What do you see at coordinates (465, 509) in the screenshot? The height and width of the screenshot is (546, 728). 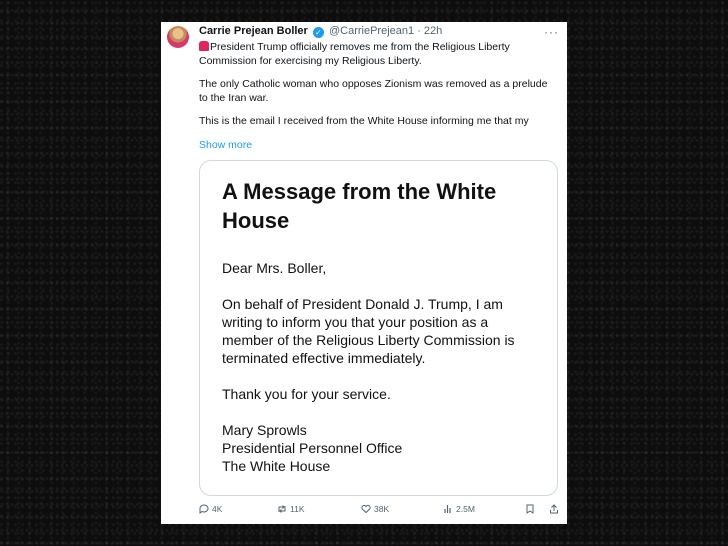 I see `views-count: 2.5M` at bounding box center [465, 509].